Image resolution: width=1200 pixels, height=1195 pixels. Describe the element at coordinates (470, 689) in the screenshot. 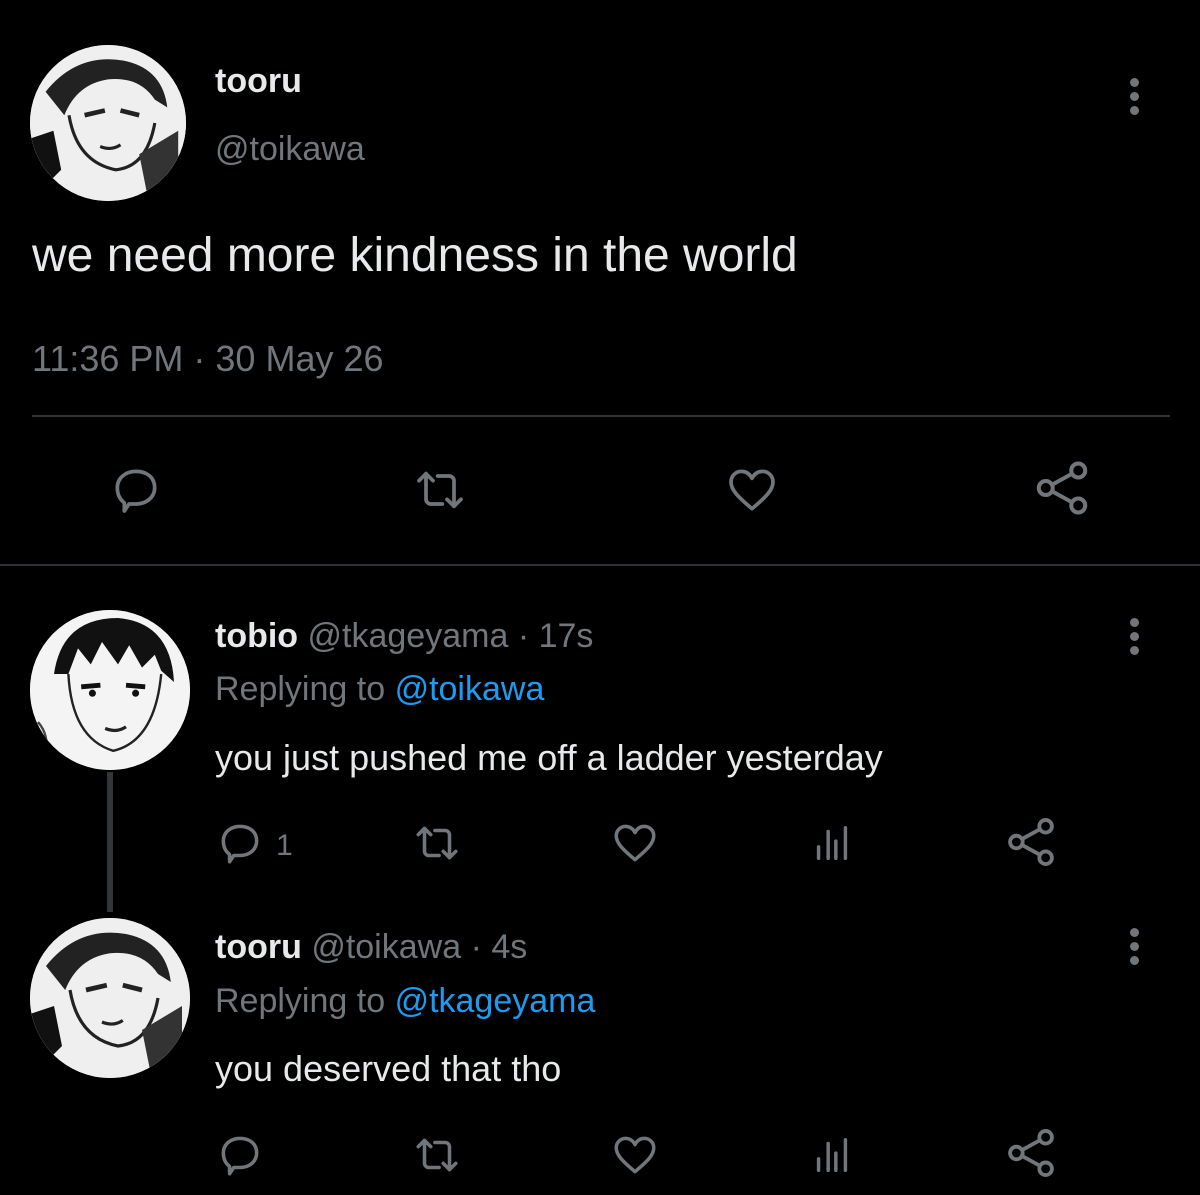

I see `replying-to-link: @toikawa` at that location.